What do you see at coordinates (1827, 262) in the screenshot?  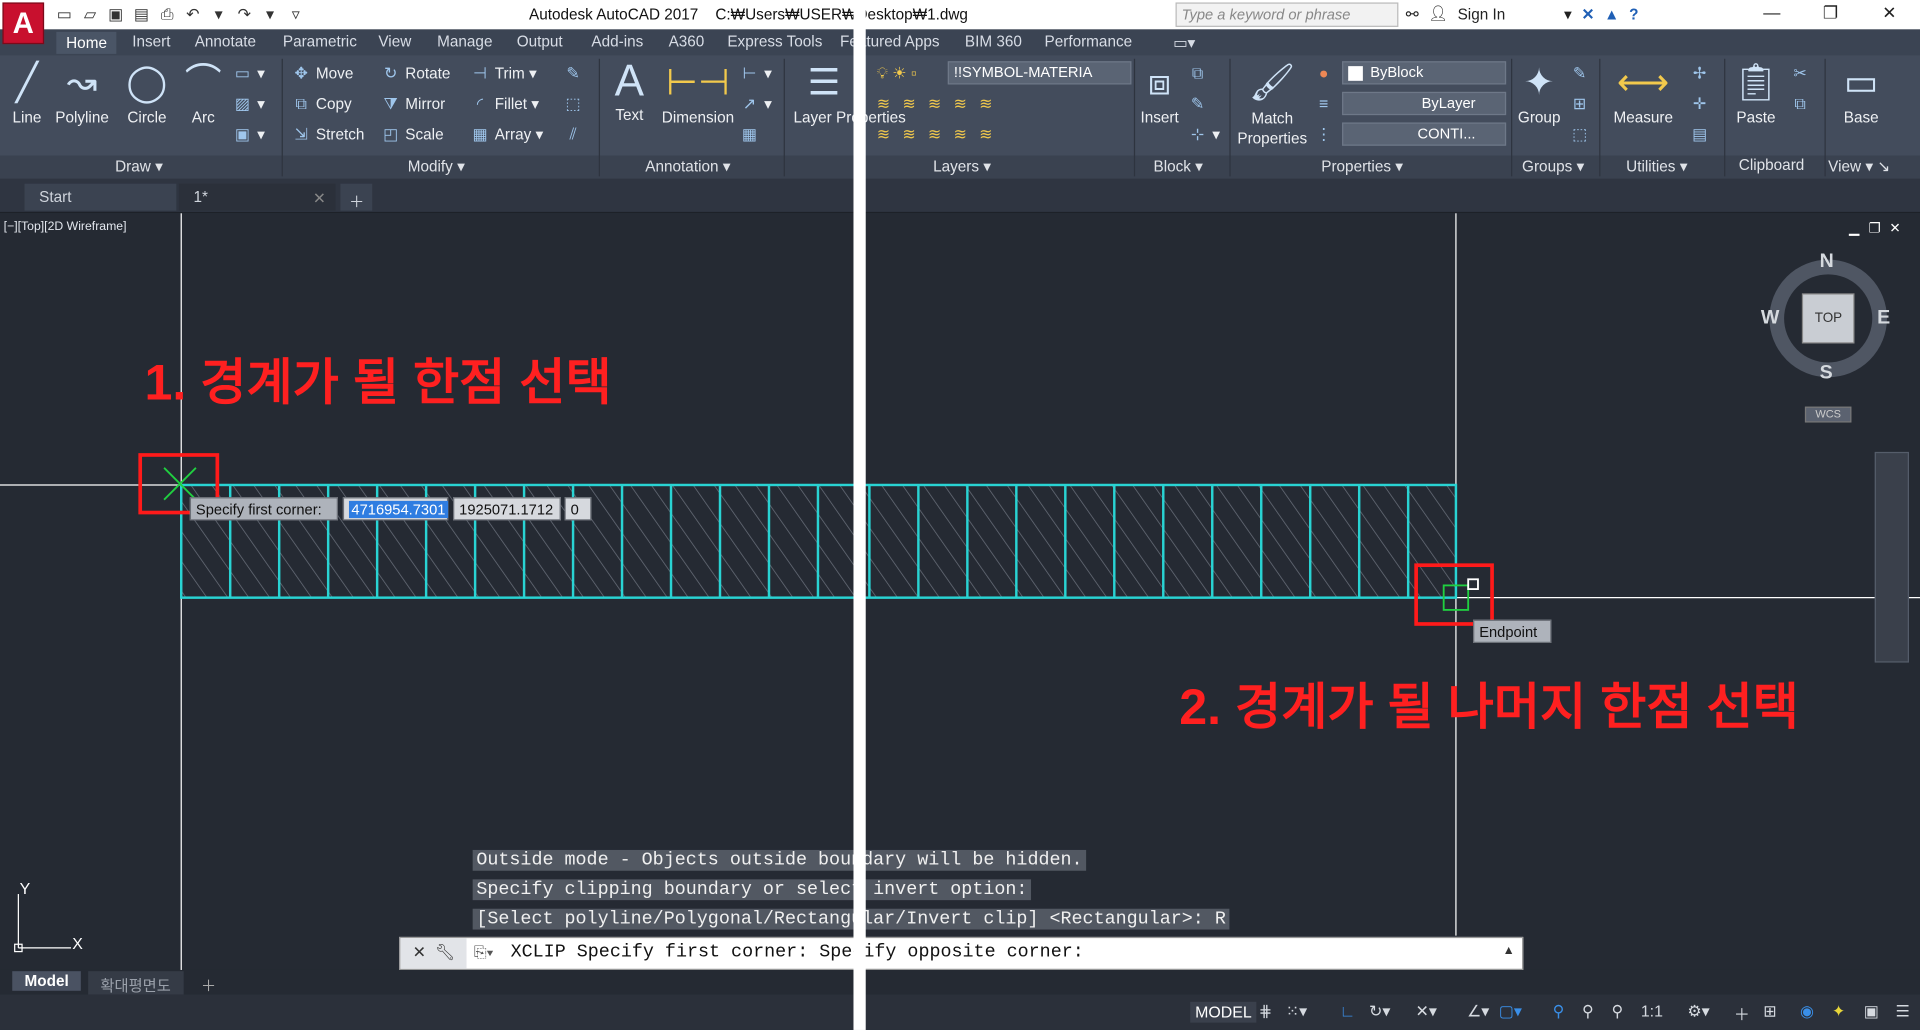 I see `compass-n: N` at bounding box center [1827, 262].